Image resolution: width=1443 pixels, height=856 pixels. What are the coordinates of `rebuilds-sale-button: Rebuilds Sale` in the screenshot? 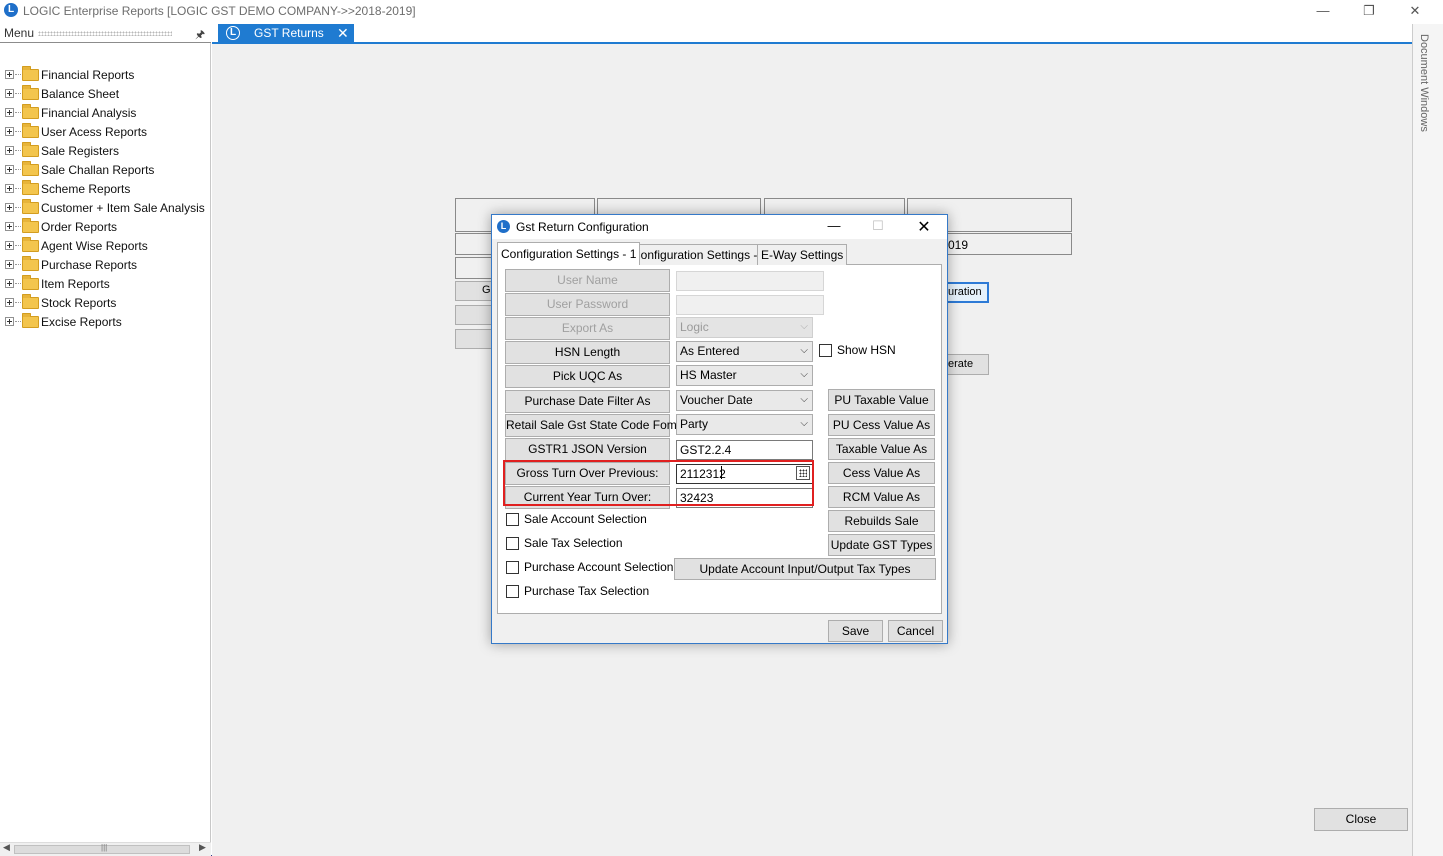 It's located at (881, 521).